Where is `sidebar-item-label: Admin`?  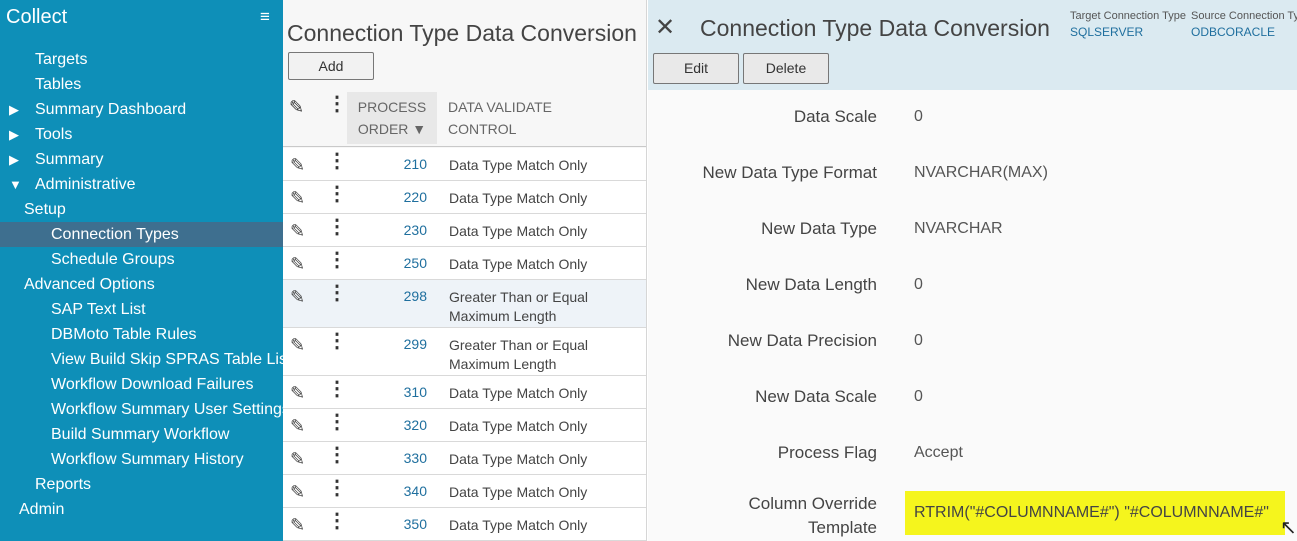 sidebar-item-label: Admin is located at coordinates (42, 509).